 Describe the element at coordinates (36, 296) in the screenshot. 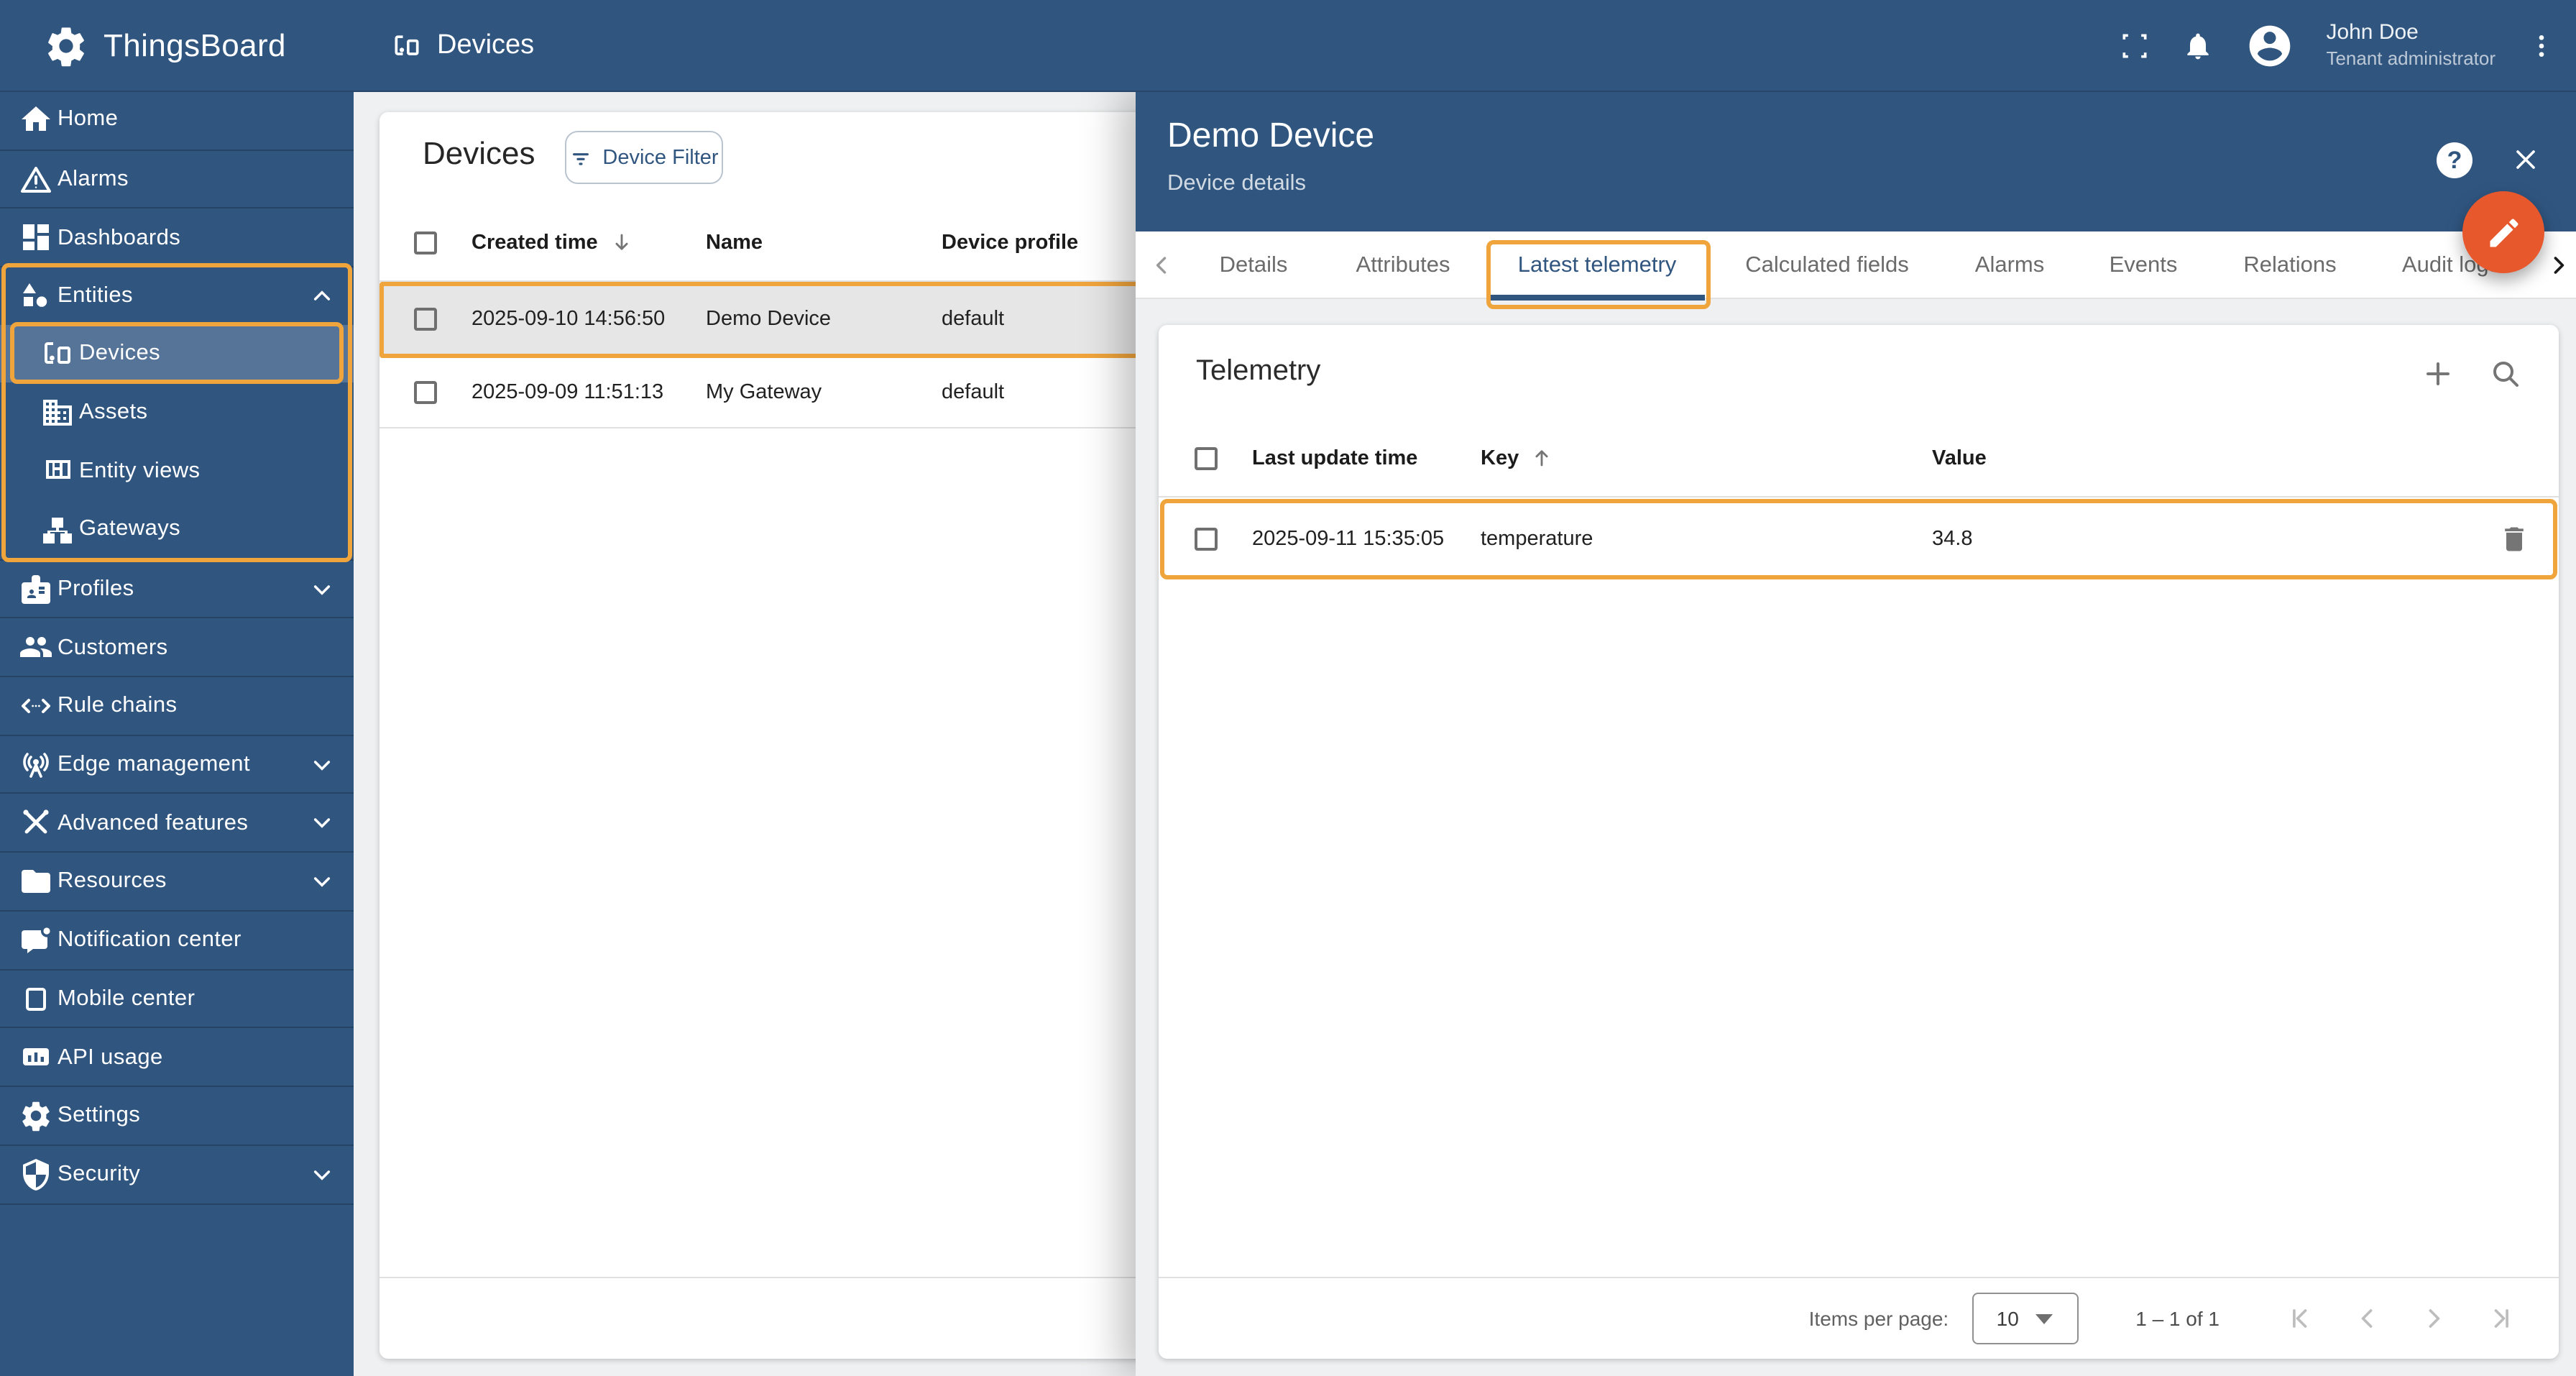

I see `entities-shapes-icon` at that location.